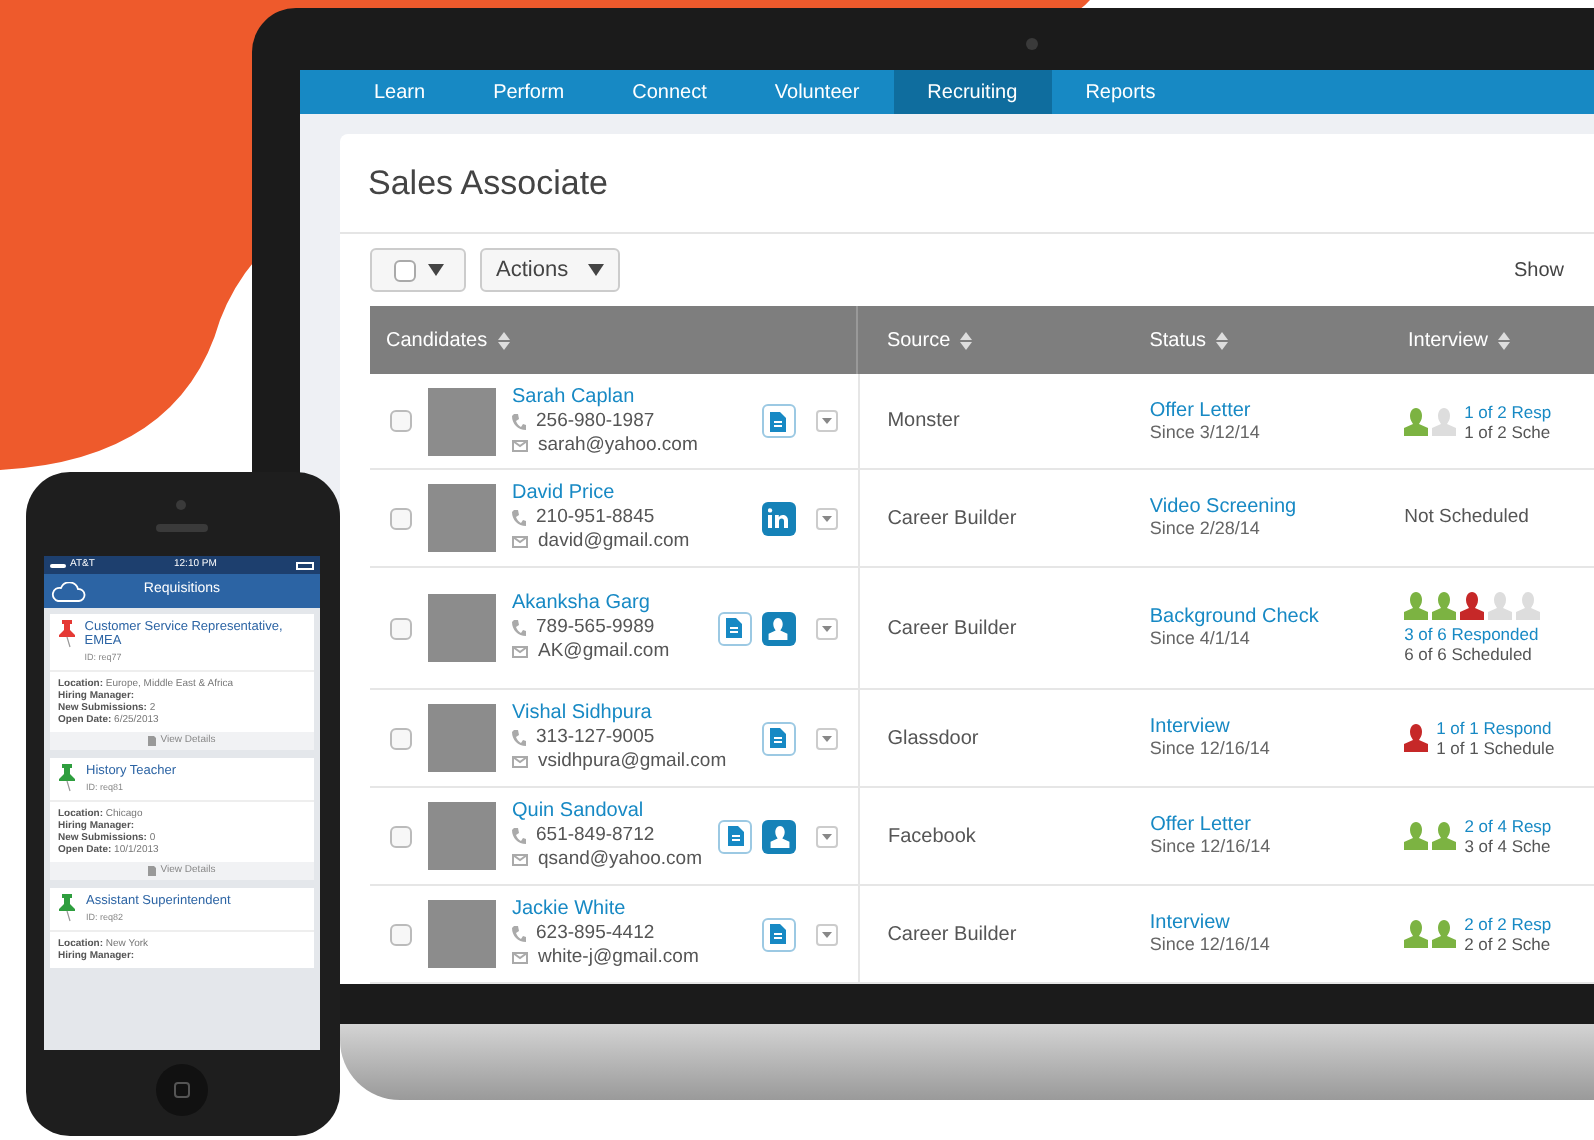 The image size is (1594, 1140). Describe the element at coordinates (1205, 529) in the screenshot. I see `status-date: Since 2/28/14` at that location.